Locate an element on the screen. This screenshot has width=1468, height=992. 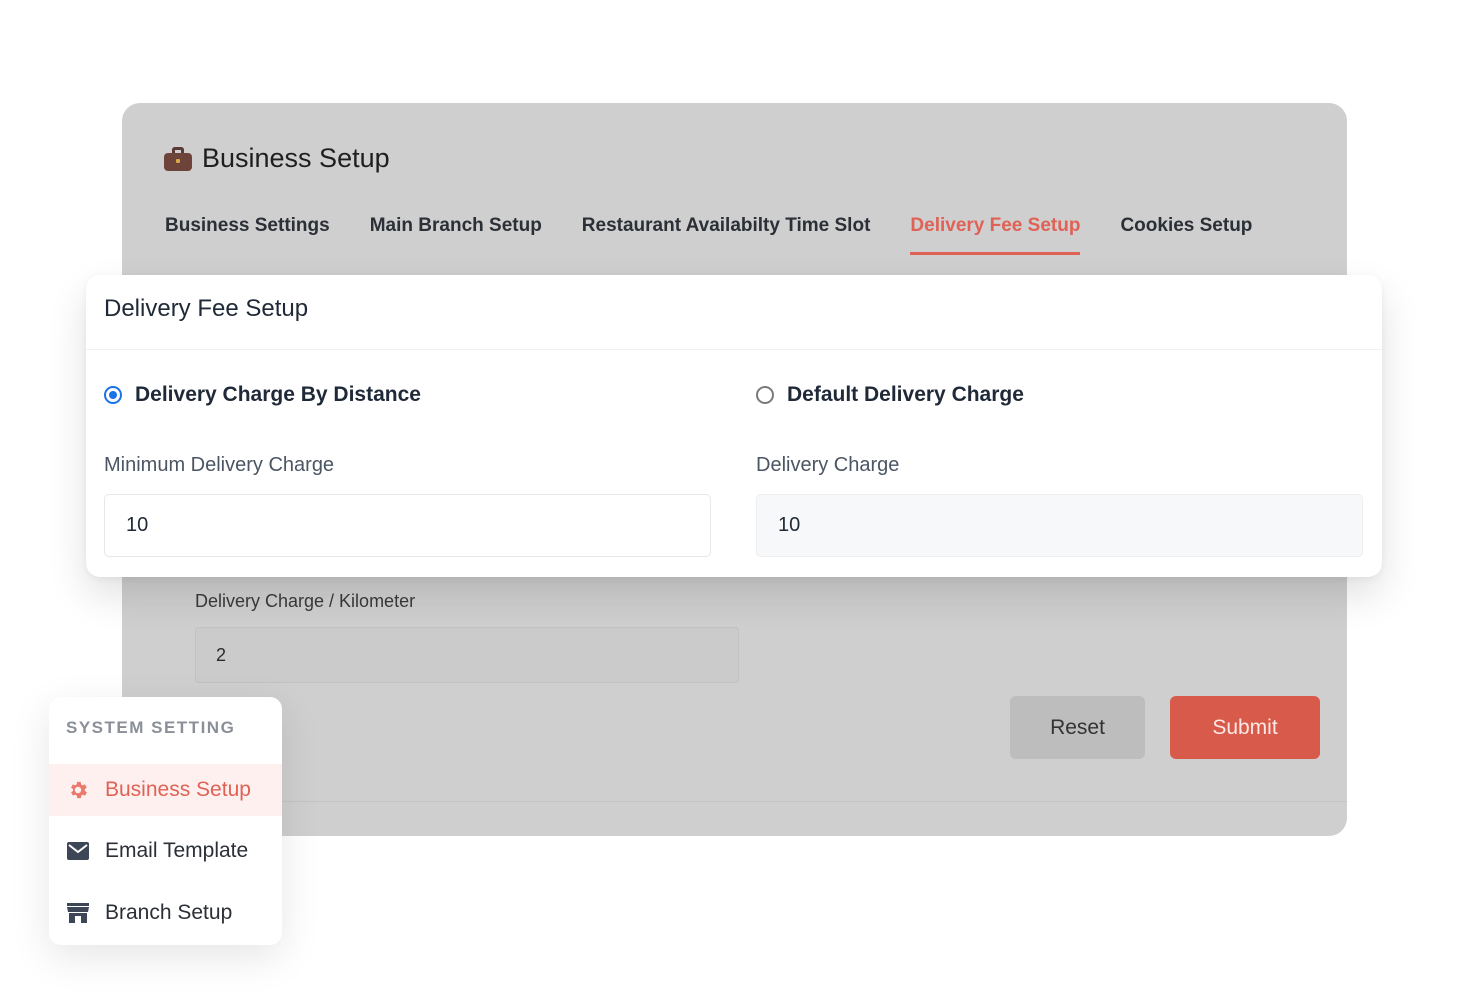
option-distance: Delivery Charge By Distance is located at coordinates (262, 395).